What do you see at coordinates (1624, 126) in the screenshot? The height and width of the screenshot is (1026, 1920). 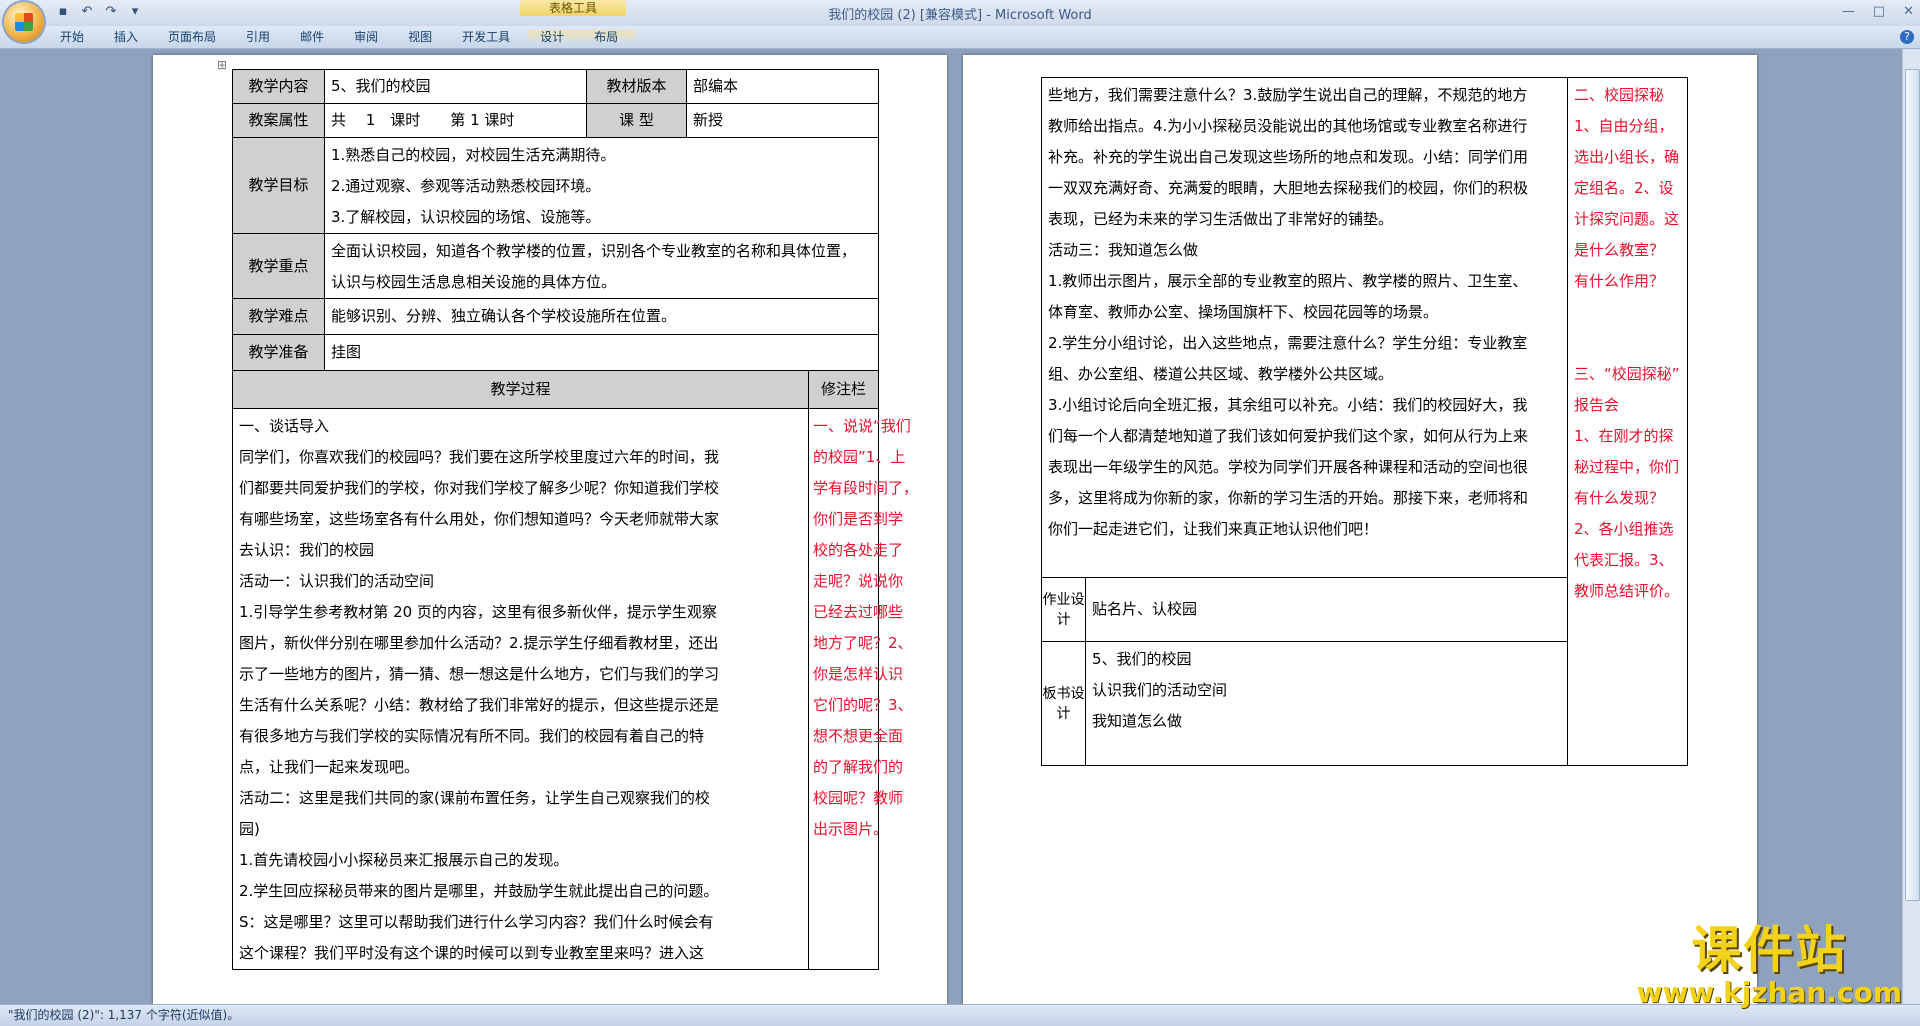 I see `note-line: 1、自由分组，` at bounding box center [1624, 126].